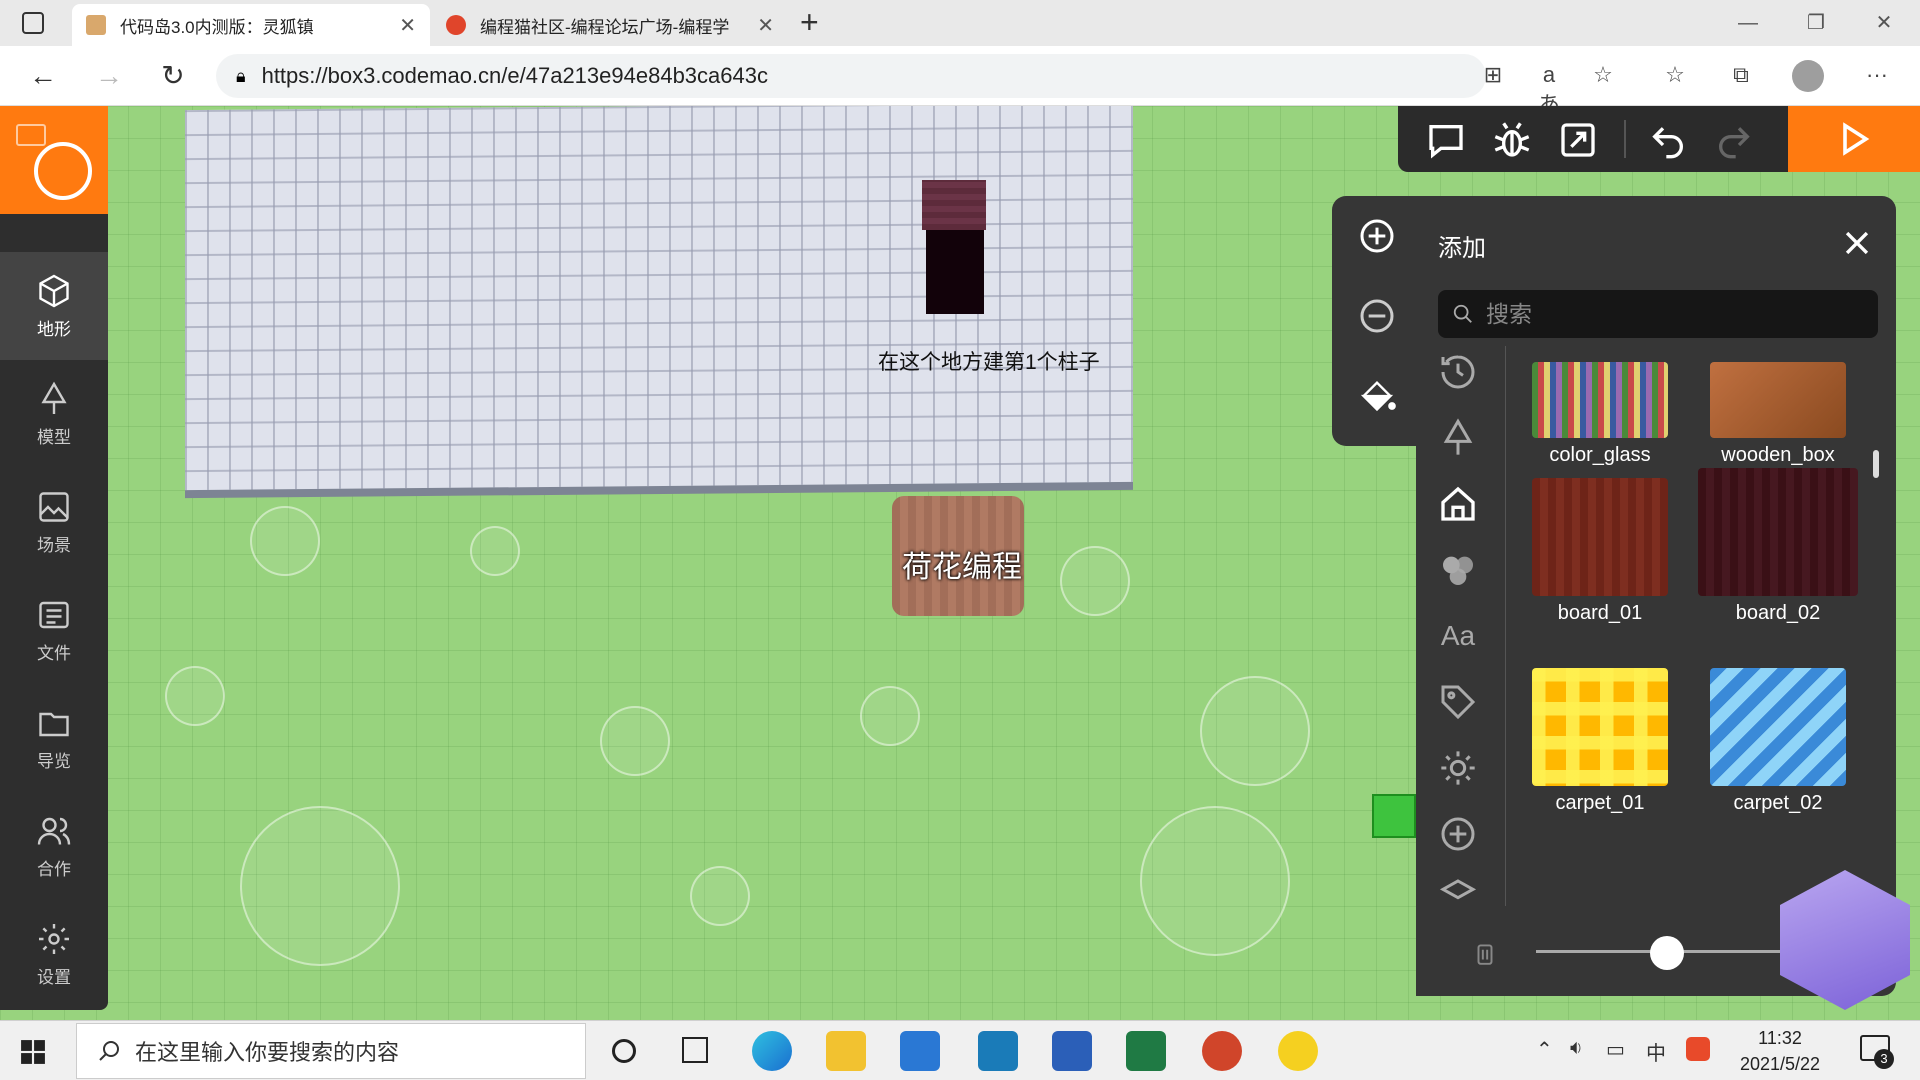 This screenshot has width=1920, height=1080. Describe the element at coordinates (1458, 372) in the screenshot. I see `history-icon` at that location.